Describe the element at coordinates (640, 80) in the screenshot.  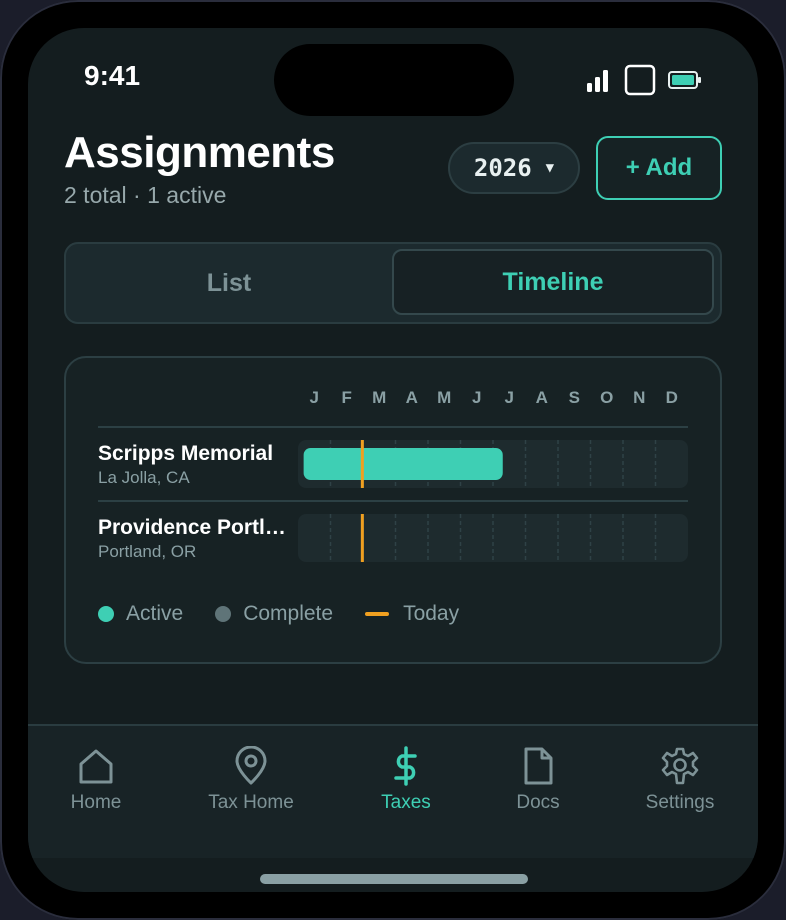
I see `wifi-icon` at that location.